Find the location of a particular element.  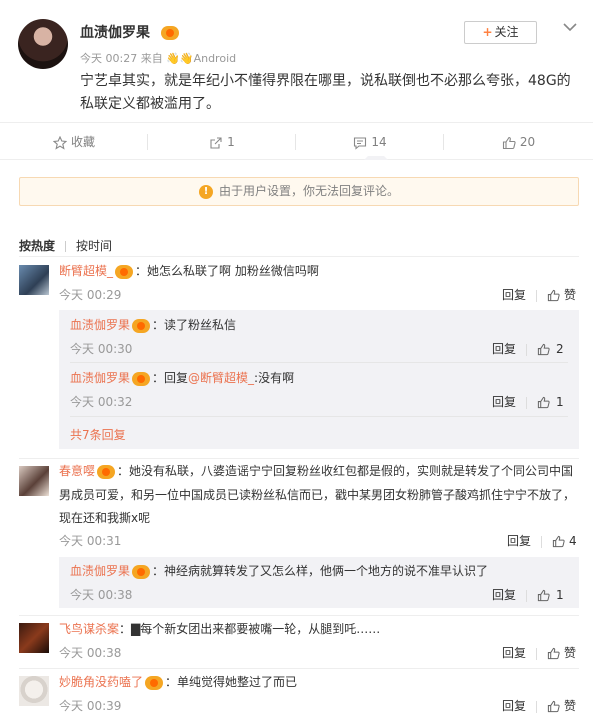

comment-time: 今天 00:29 is located at coordinates (90, 295).